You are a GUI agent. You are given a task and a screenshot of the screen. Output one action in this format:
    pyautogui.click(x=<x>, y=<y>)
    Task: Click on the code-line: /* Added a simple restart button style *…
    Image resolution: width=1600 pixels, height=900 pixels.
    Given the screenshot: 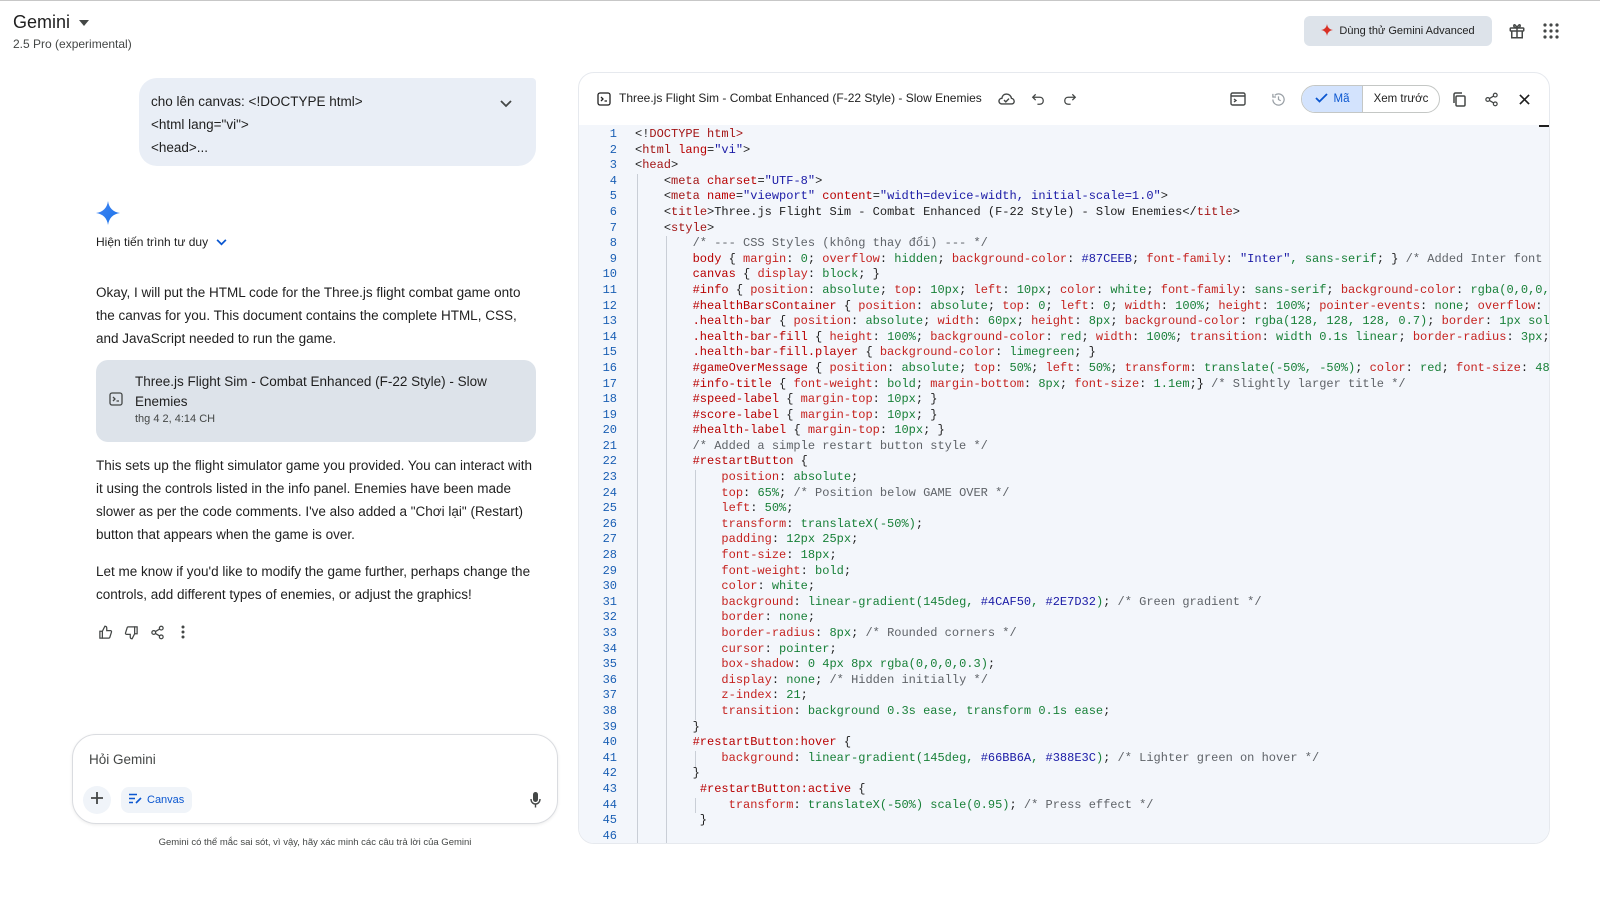 What is the action you would take?
    pyautogui.click(x=840, y=445)
    